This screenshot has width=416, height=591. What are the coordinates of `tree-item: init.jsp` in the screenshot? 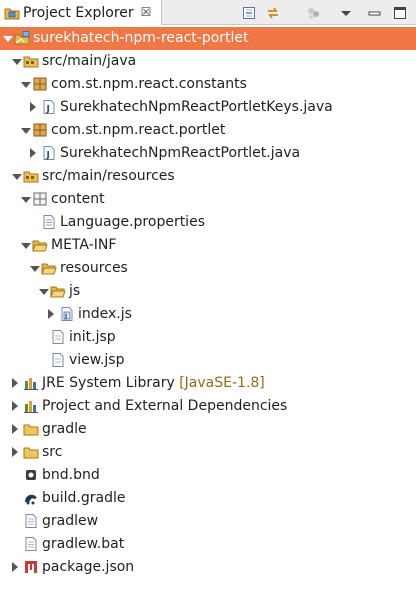 It's located at (208, 337).